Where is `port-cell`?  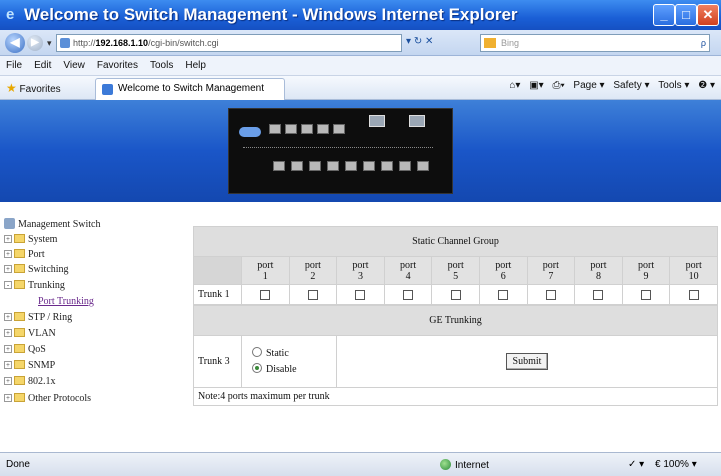
port-cell is located at coordinates (503, 294).